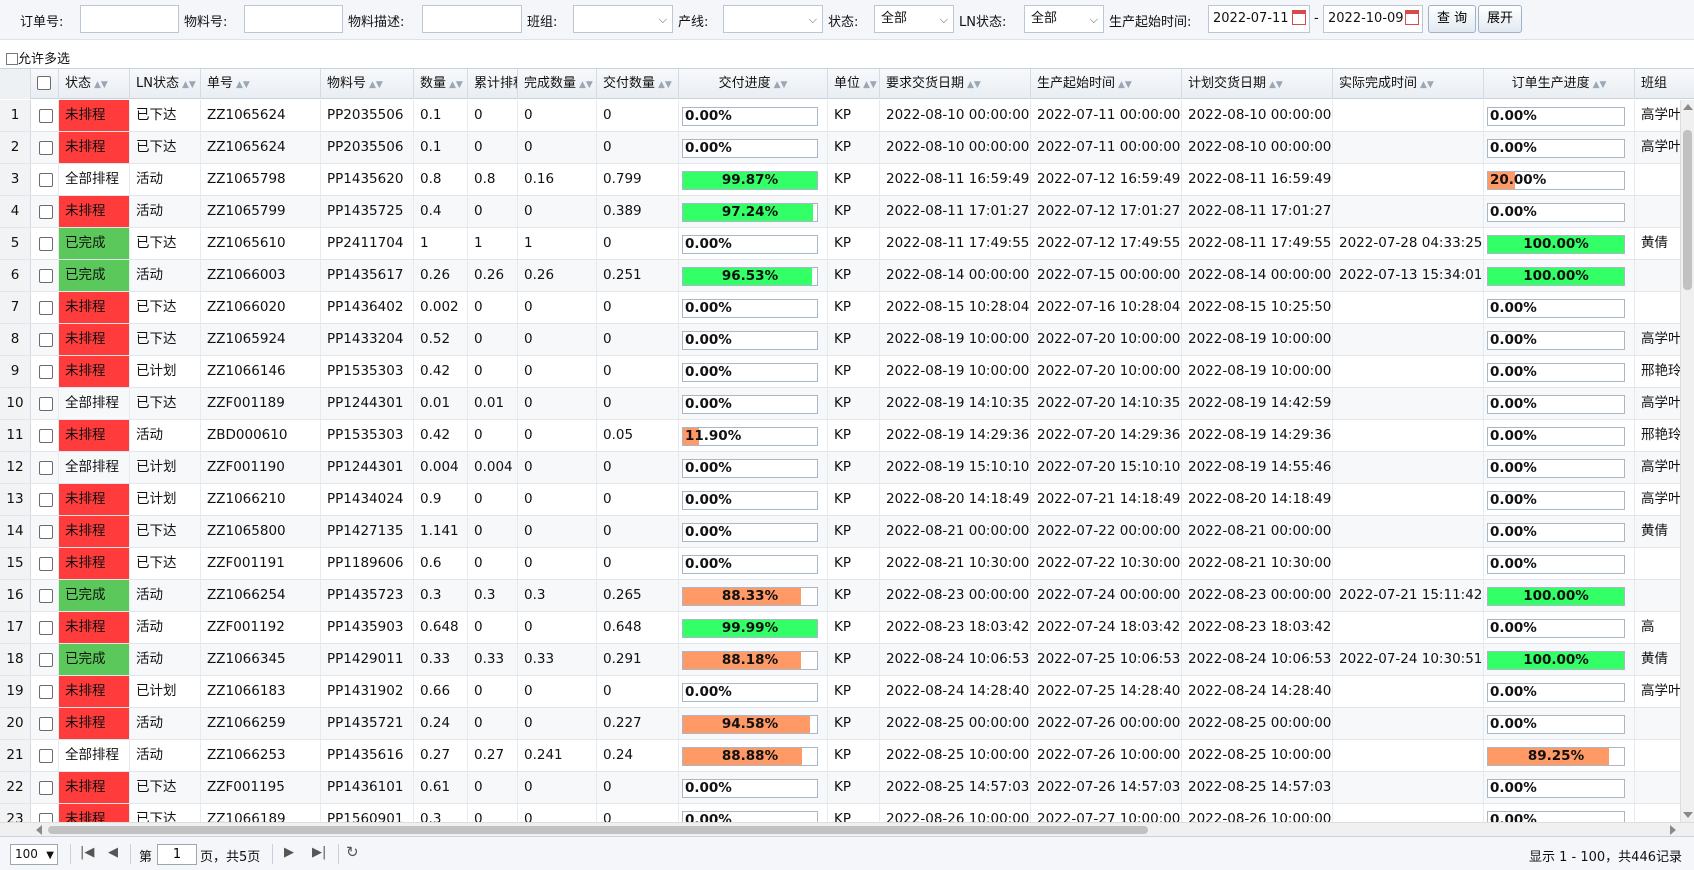 The width and height of the screenshot is (1694, 870). What do you see at coordinates (773, 19) in the screenshot?
I see `line-select: ⌵` at bounding box center [773, 19].